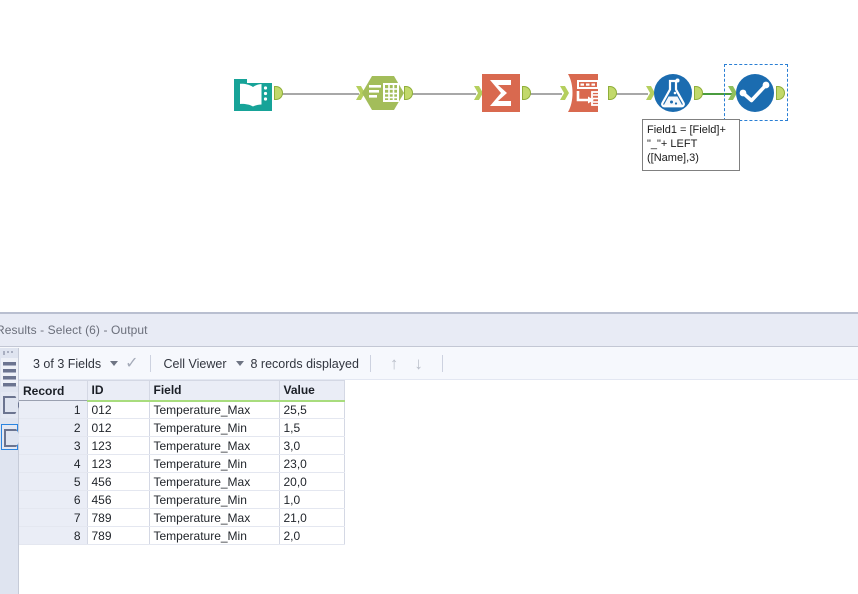 Image resolution: width=858 pixels, height=594 pixels. I want to click on results-title-bar: Results - Select (6) - Output, so click(429, 330).